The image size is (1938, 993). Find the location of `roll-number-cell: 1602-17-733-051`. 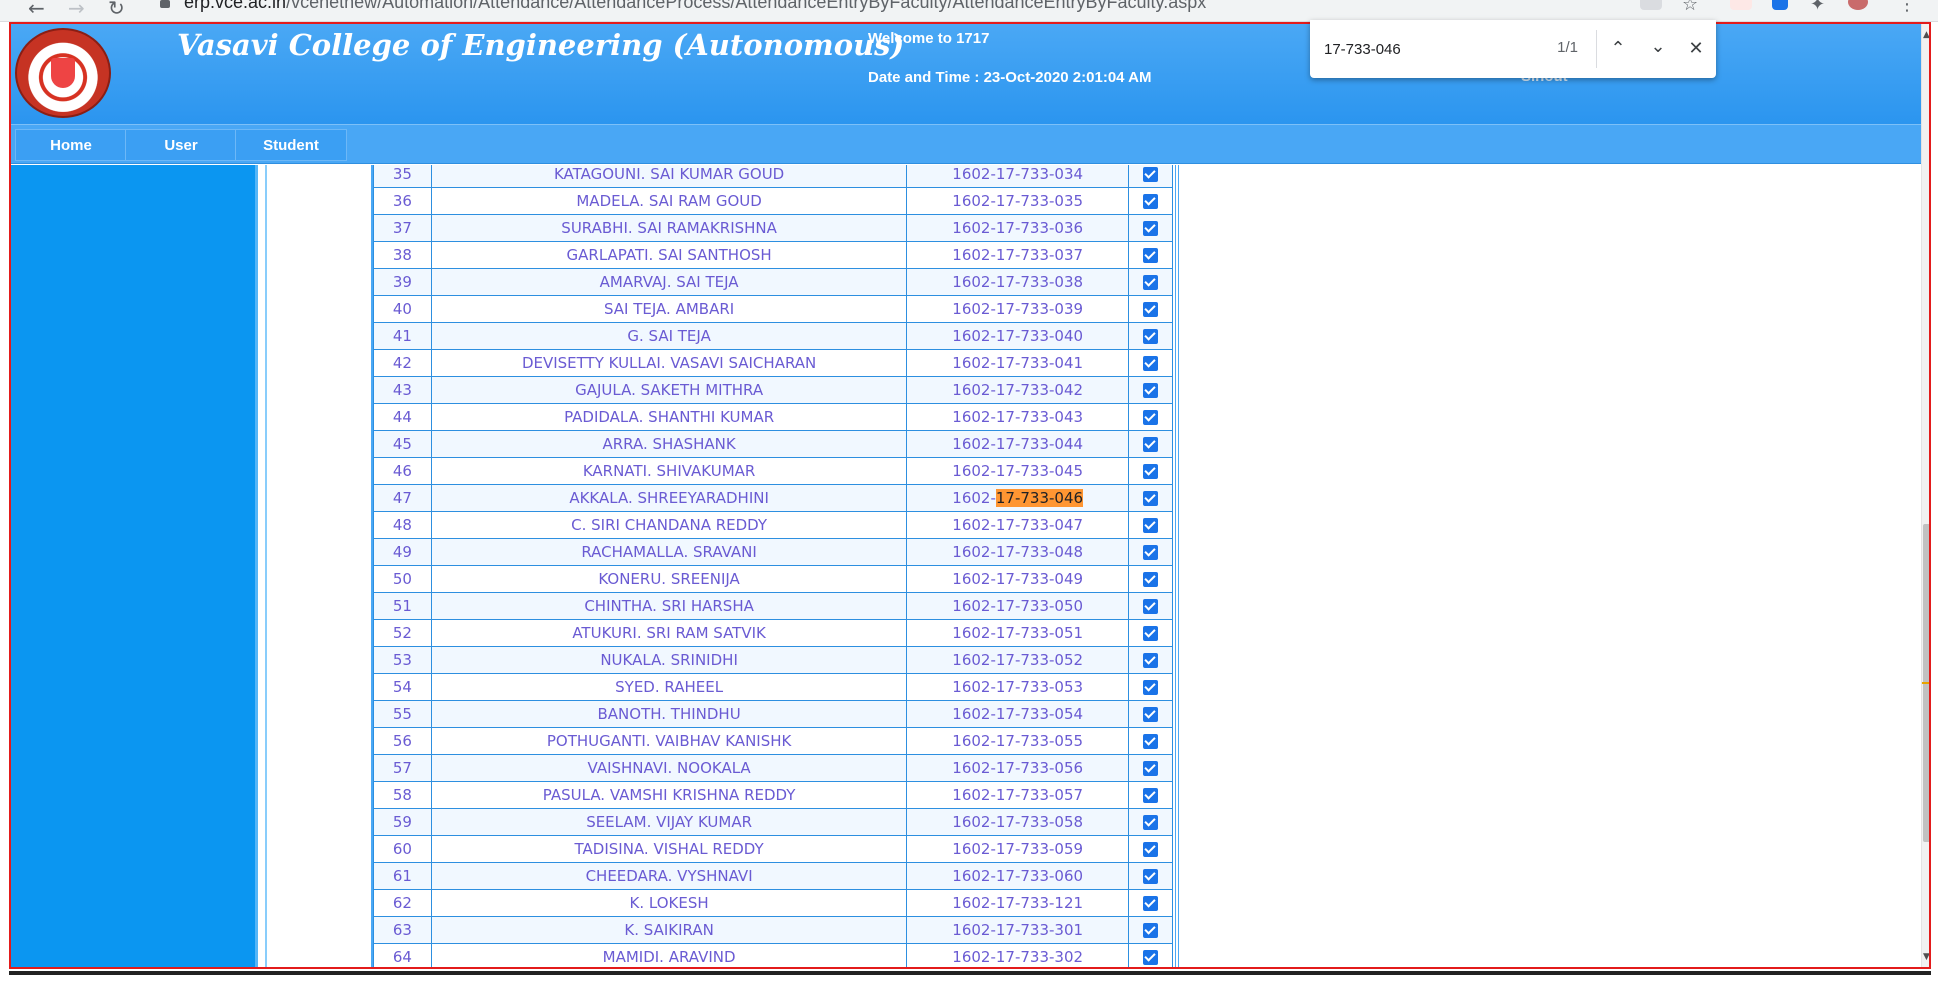

roll-number-cell: 1602-17-733-051 is located at coordinates (1018, 633).